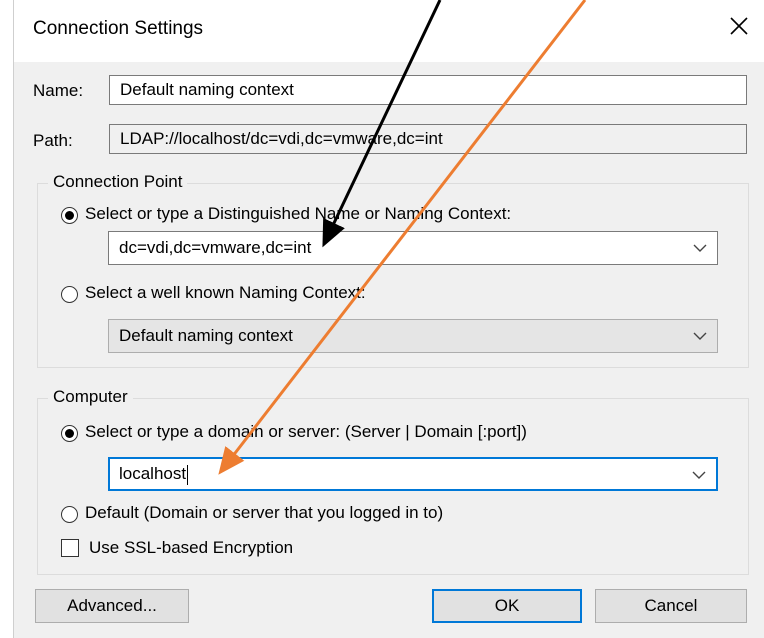  What do you see at coordinates (507, 606) in the screenshot?
I see `ok-button: OK` at bounding box center [507, 606].